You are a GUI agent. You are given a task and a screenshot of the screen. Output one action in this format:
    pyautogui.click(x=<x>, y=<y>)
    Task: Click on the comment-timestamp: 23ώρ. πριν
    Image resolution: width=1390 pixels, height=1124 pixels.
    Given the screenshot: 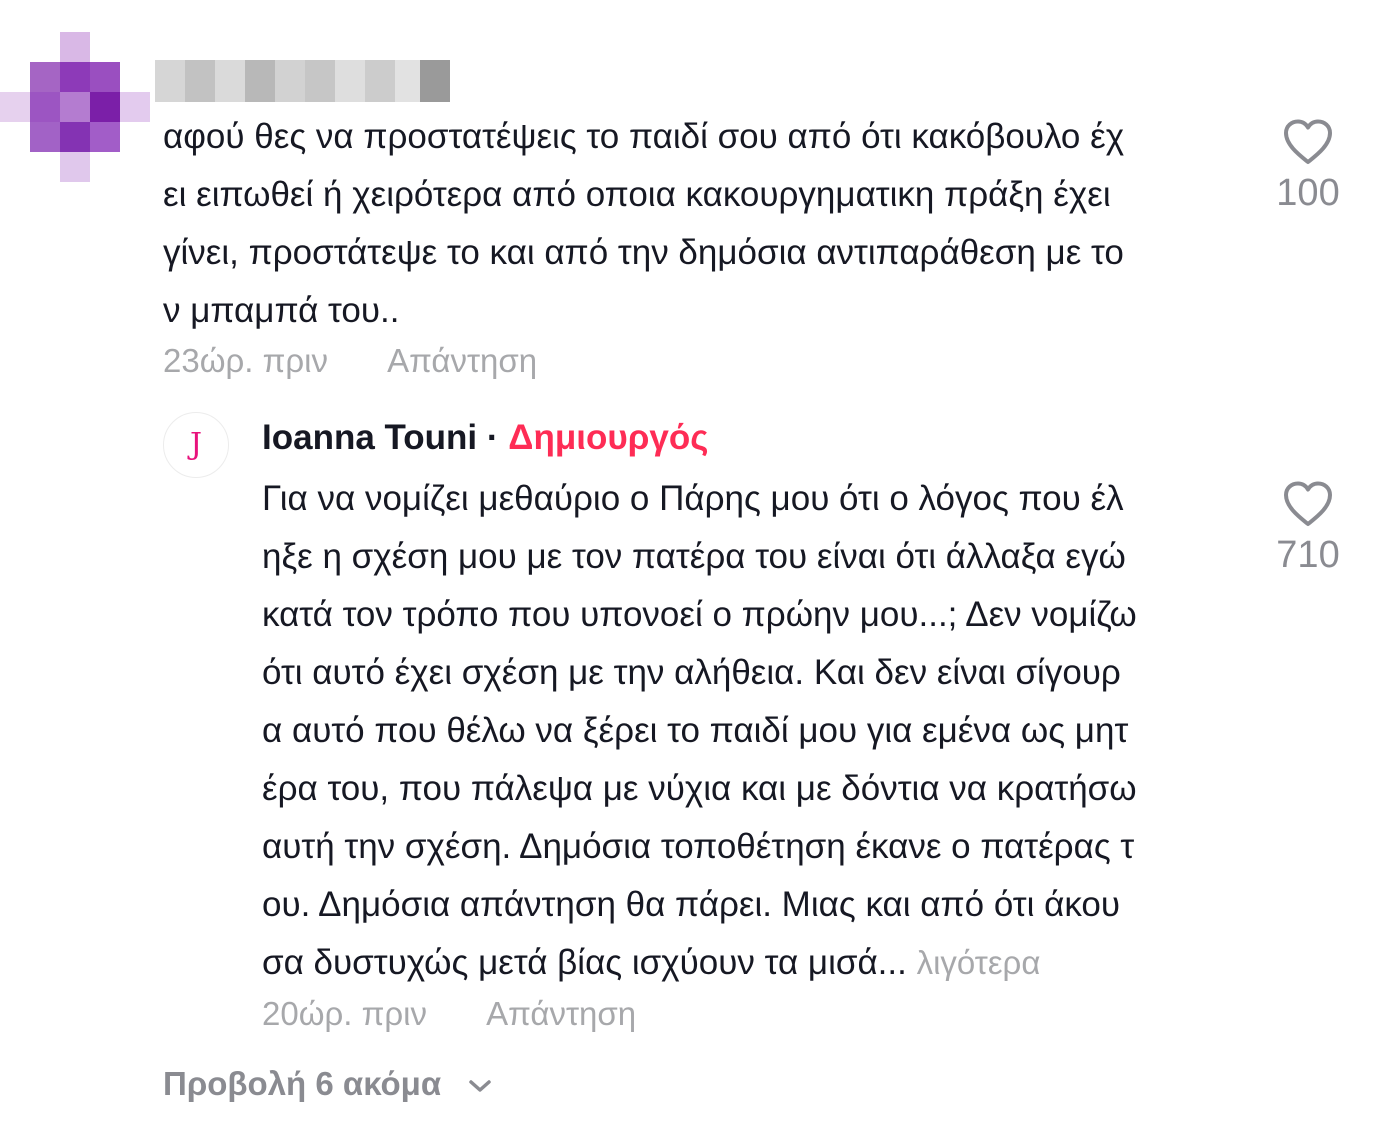 What is the action you would take?
    pyautogui.click(x=245, y=360)
    